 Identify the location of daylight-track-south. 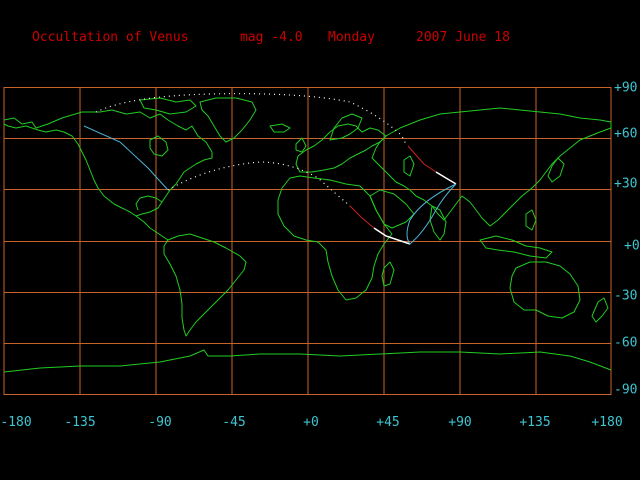
(362, 217).